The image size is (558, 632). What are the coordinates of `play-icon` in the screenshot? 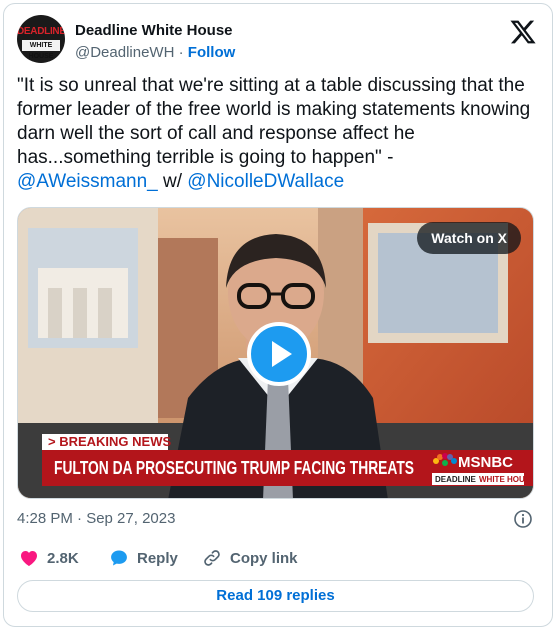 It's located at (282, 354).